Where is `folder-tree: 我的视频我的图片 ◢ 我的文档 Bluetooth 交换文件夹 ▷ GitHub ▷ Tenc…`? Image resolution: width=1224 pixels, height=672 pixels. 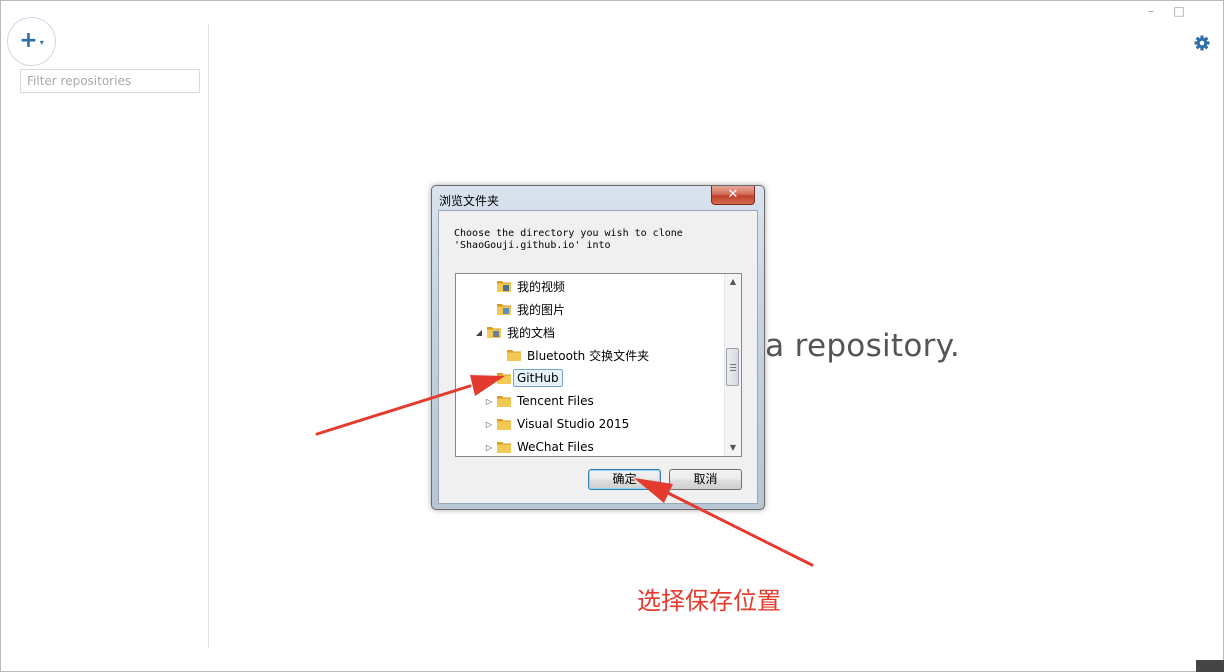 folder-tree: 我的视频我的图片 ◢ 我的文档 Bluetooth 交换文件夹 ▷ GitHub ▷ Tenc… is located at coordinates (598, 365).